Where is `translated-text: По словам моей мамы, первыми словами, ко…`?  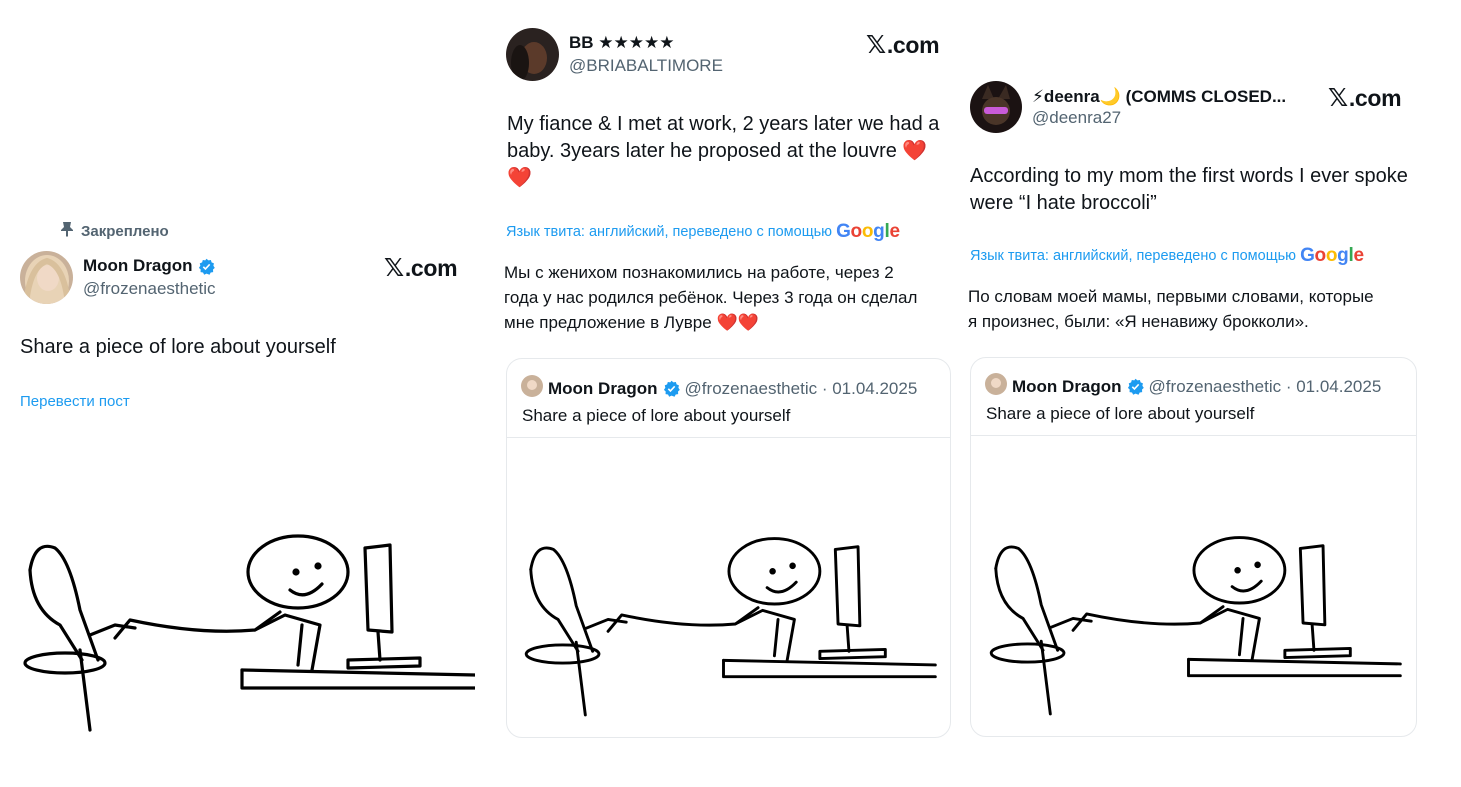
translated-text: По словам моей мамы, первыми словами, ко… is located at coordinates (1171, 309).